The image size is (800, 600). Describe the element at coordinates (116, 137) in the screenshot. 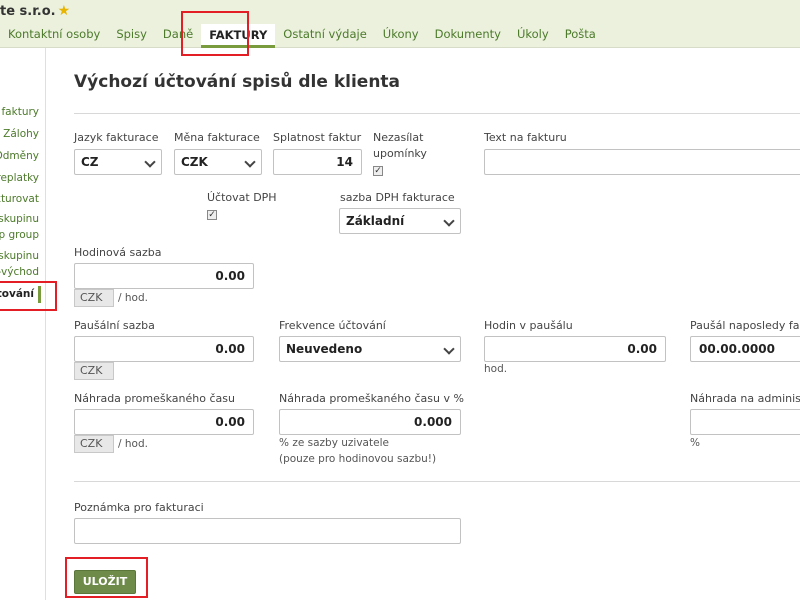

I see `jazyk-label: Jazyk fakturace` at that location.